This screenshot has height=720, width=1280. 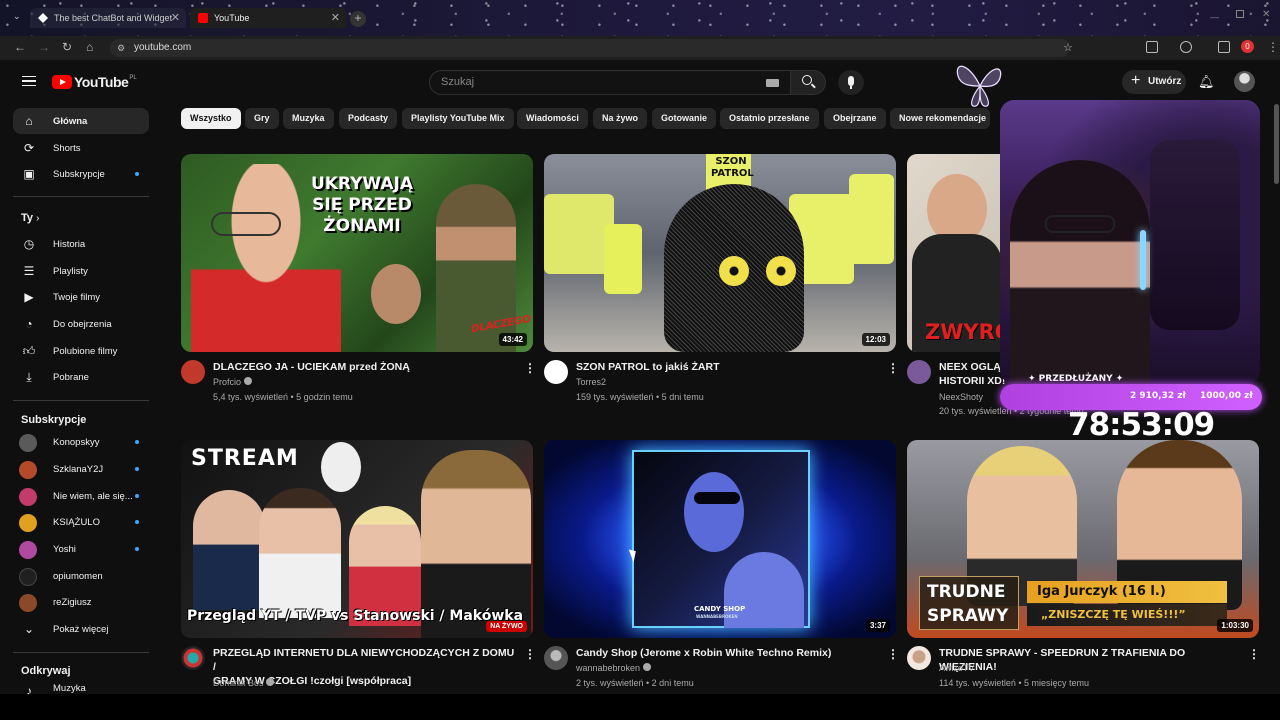 I want to click on close-window-icon: ✕, so click(x=1266, y=14).